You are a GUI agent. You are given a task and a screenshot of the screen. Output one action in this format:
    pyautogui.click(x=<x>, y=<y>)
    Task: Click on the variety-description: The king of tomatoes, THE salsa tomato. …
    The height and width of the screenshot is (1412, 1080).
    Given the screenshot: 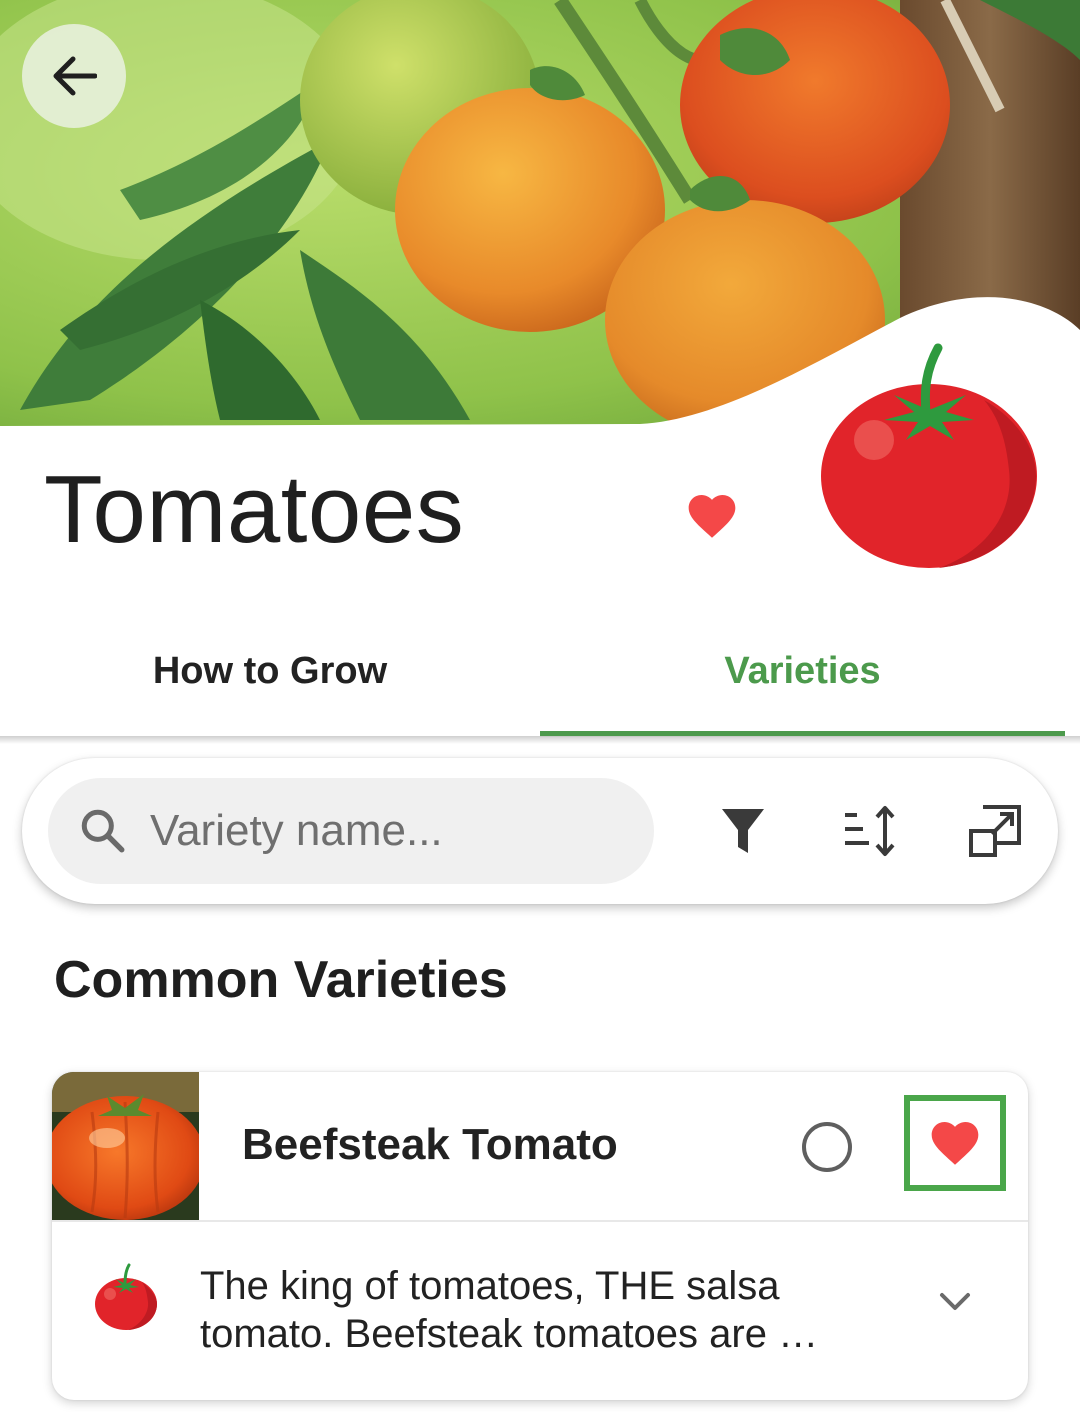 What is the action you would take?
    pyautogui.click(x=509, y=1310)
    